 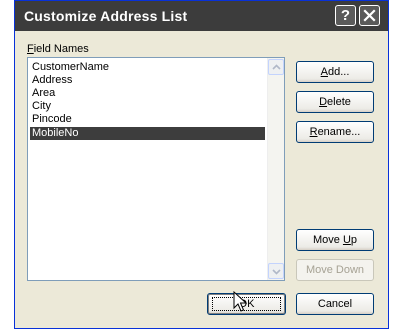 I want to click on scroll-down-button, so click(x=276, y=271).